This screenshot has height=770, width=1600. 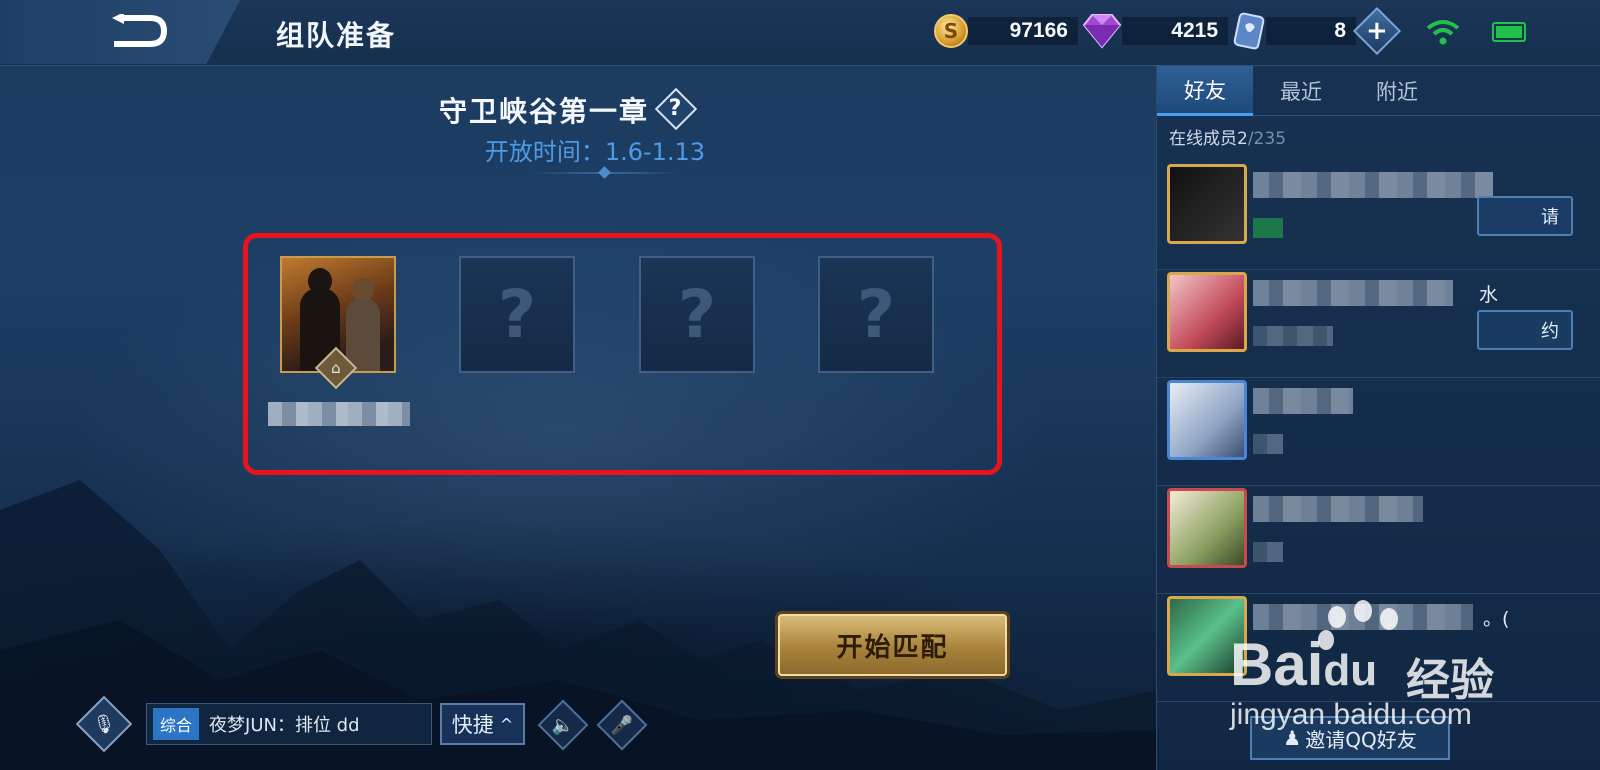 I want to click on event-open-time: 开放时间：1.6-1.13, so click(x=595, y=152).